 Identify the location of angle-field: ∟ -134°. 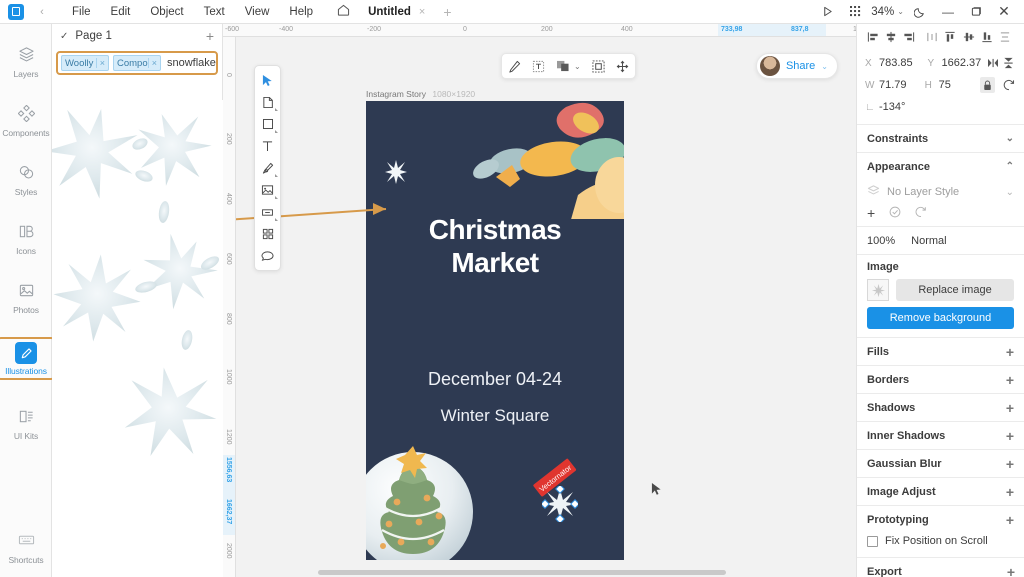
(901, 107).